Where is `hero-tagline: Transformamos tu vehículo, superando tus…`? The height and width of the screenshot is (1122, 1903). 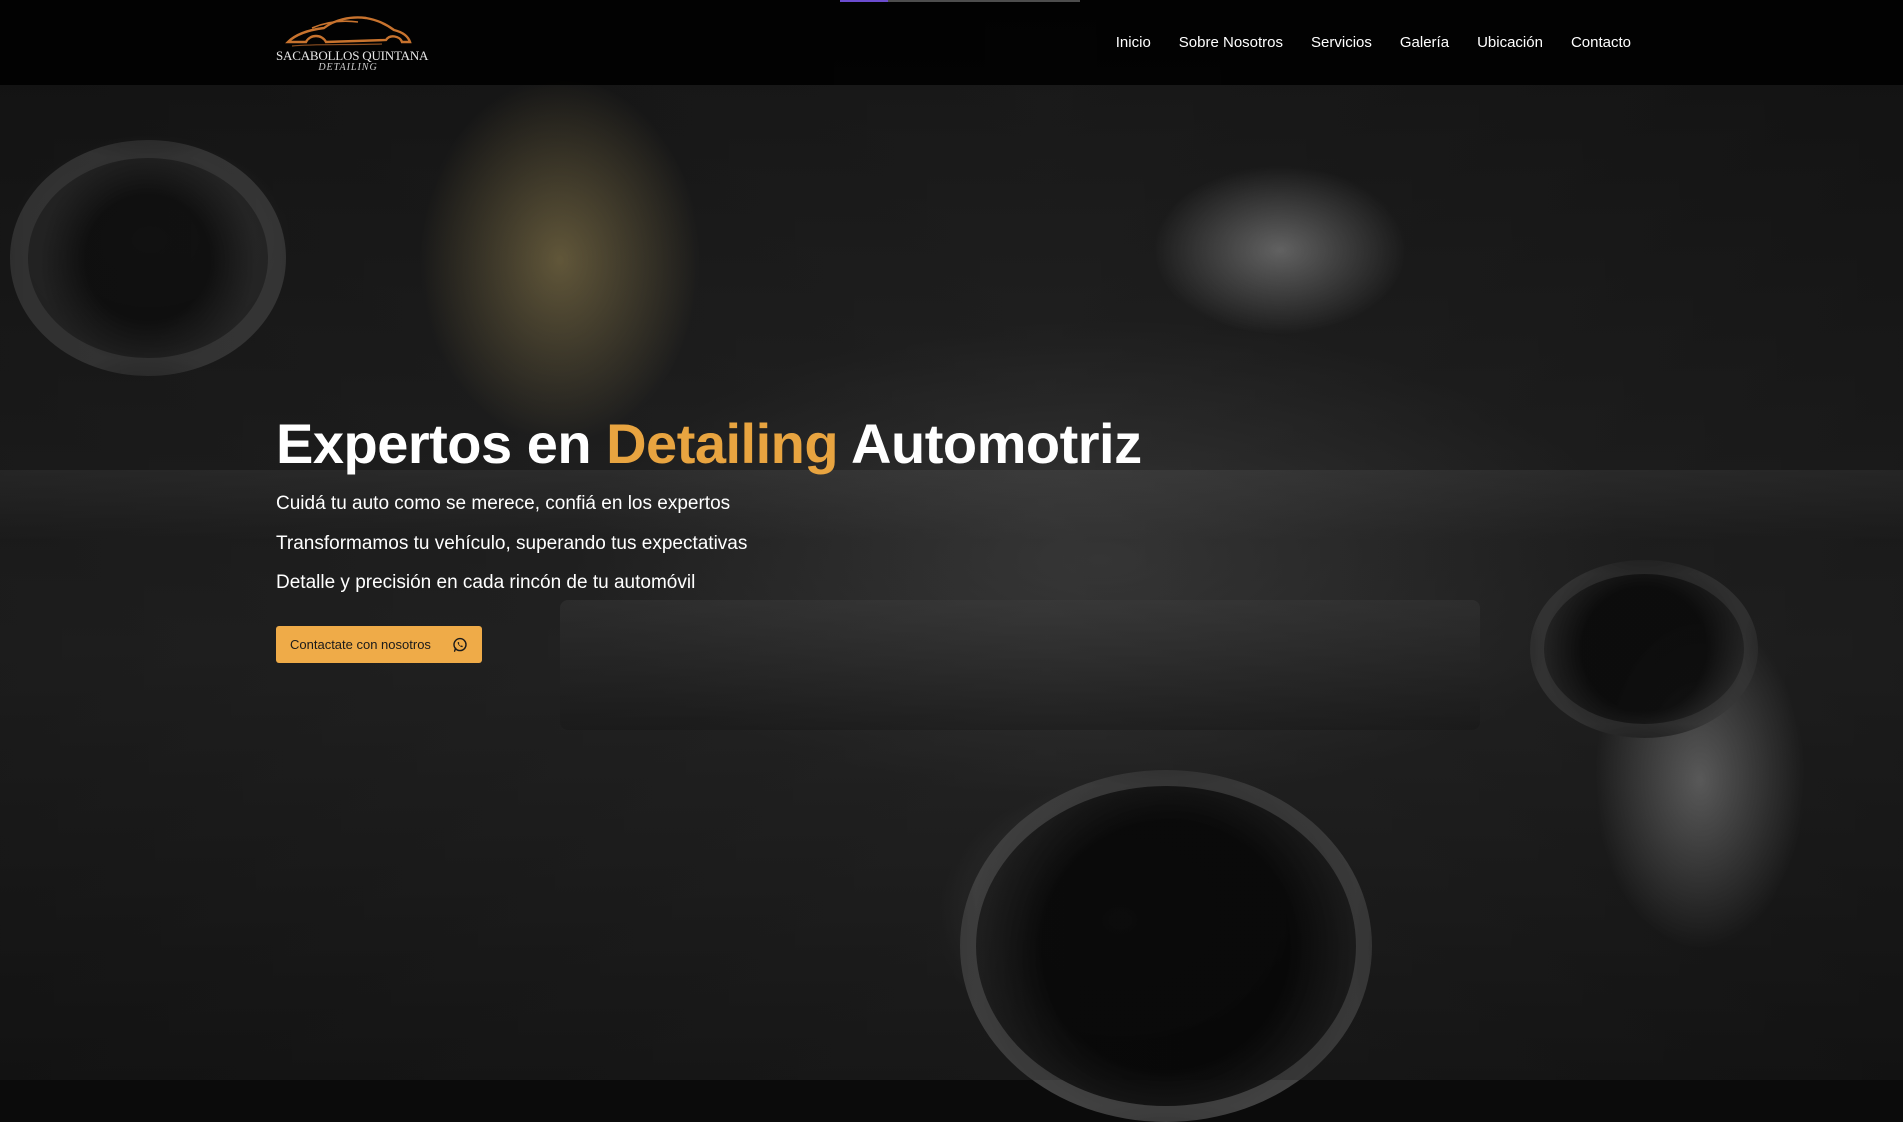
hero-tagline: Transformamos tu vehículo, superando tus… is located at coordinates (512, 543).